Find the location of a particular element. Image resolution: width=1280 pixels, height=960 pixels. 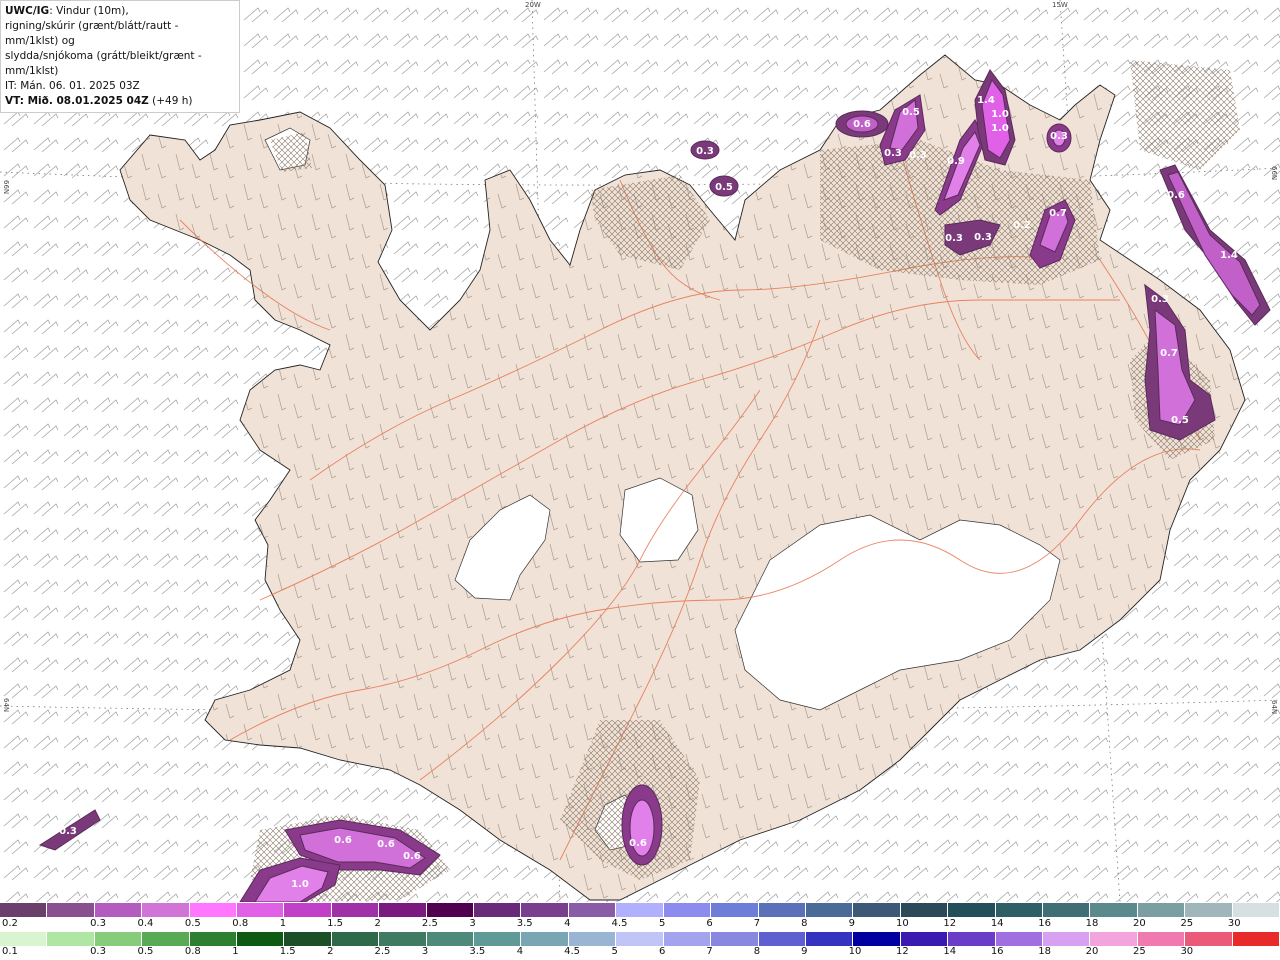

scale-tick-label: 16 is located at coordinates (997, 951).